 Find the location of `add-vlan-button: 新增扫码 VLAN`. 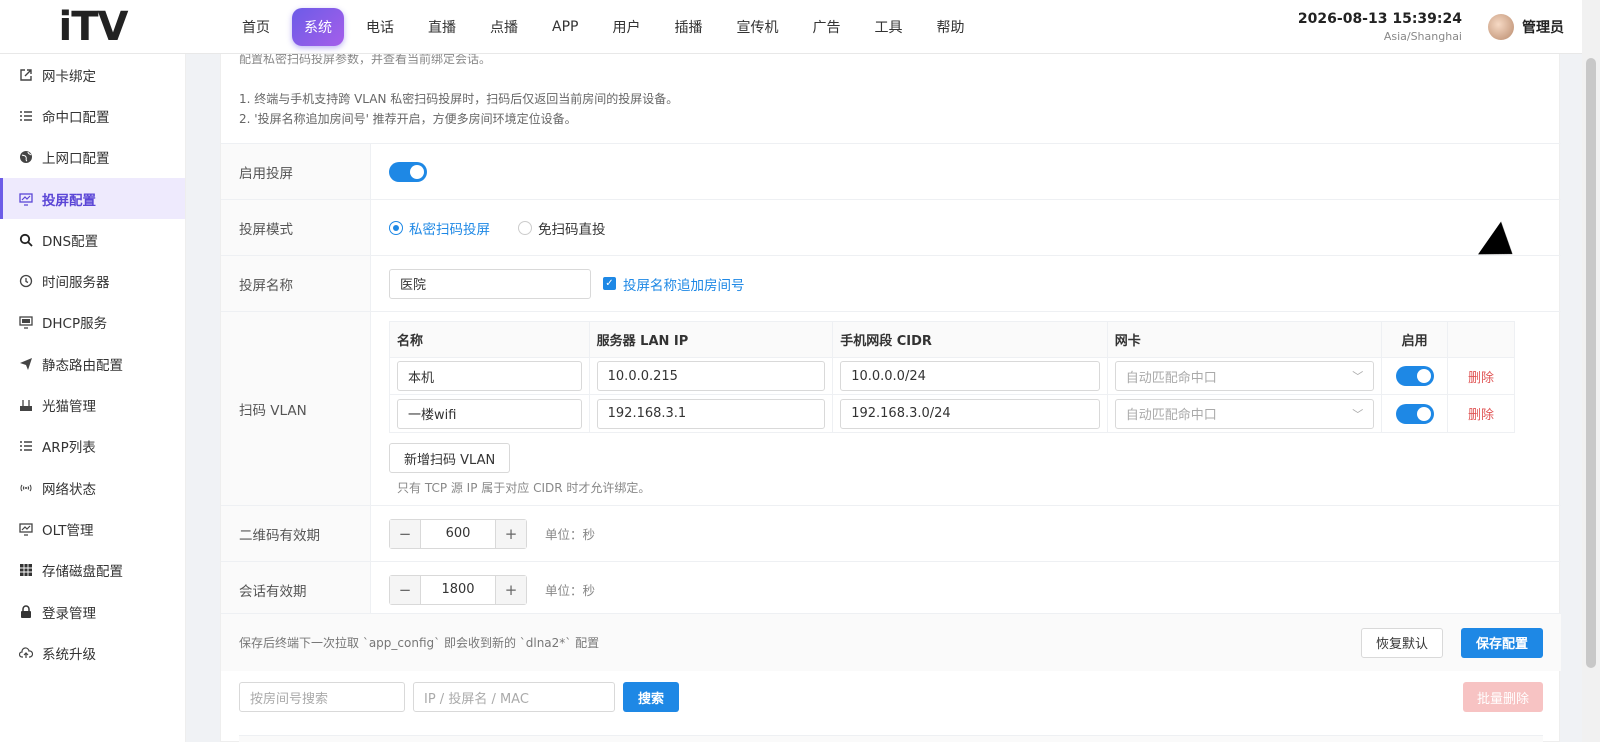

add-vlan-button: 新增扫码 VLAN is located at coordinates (450, 458).